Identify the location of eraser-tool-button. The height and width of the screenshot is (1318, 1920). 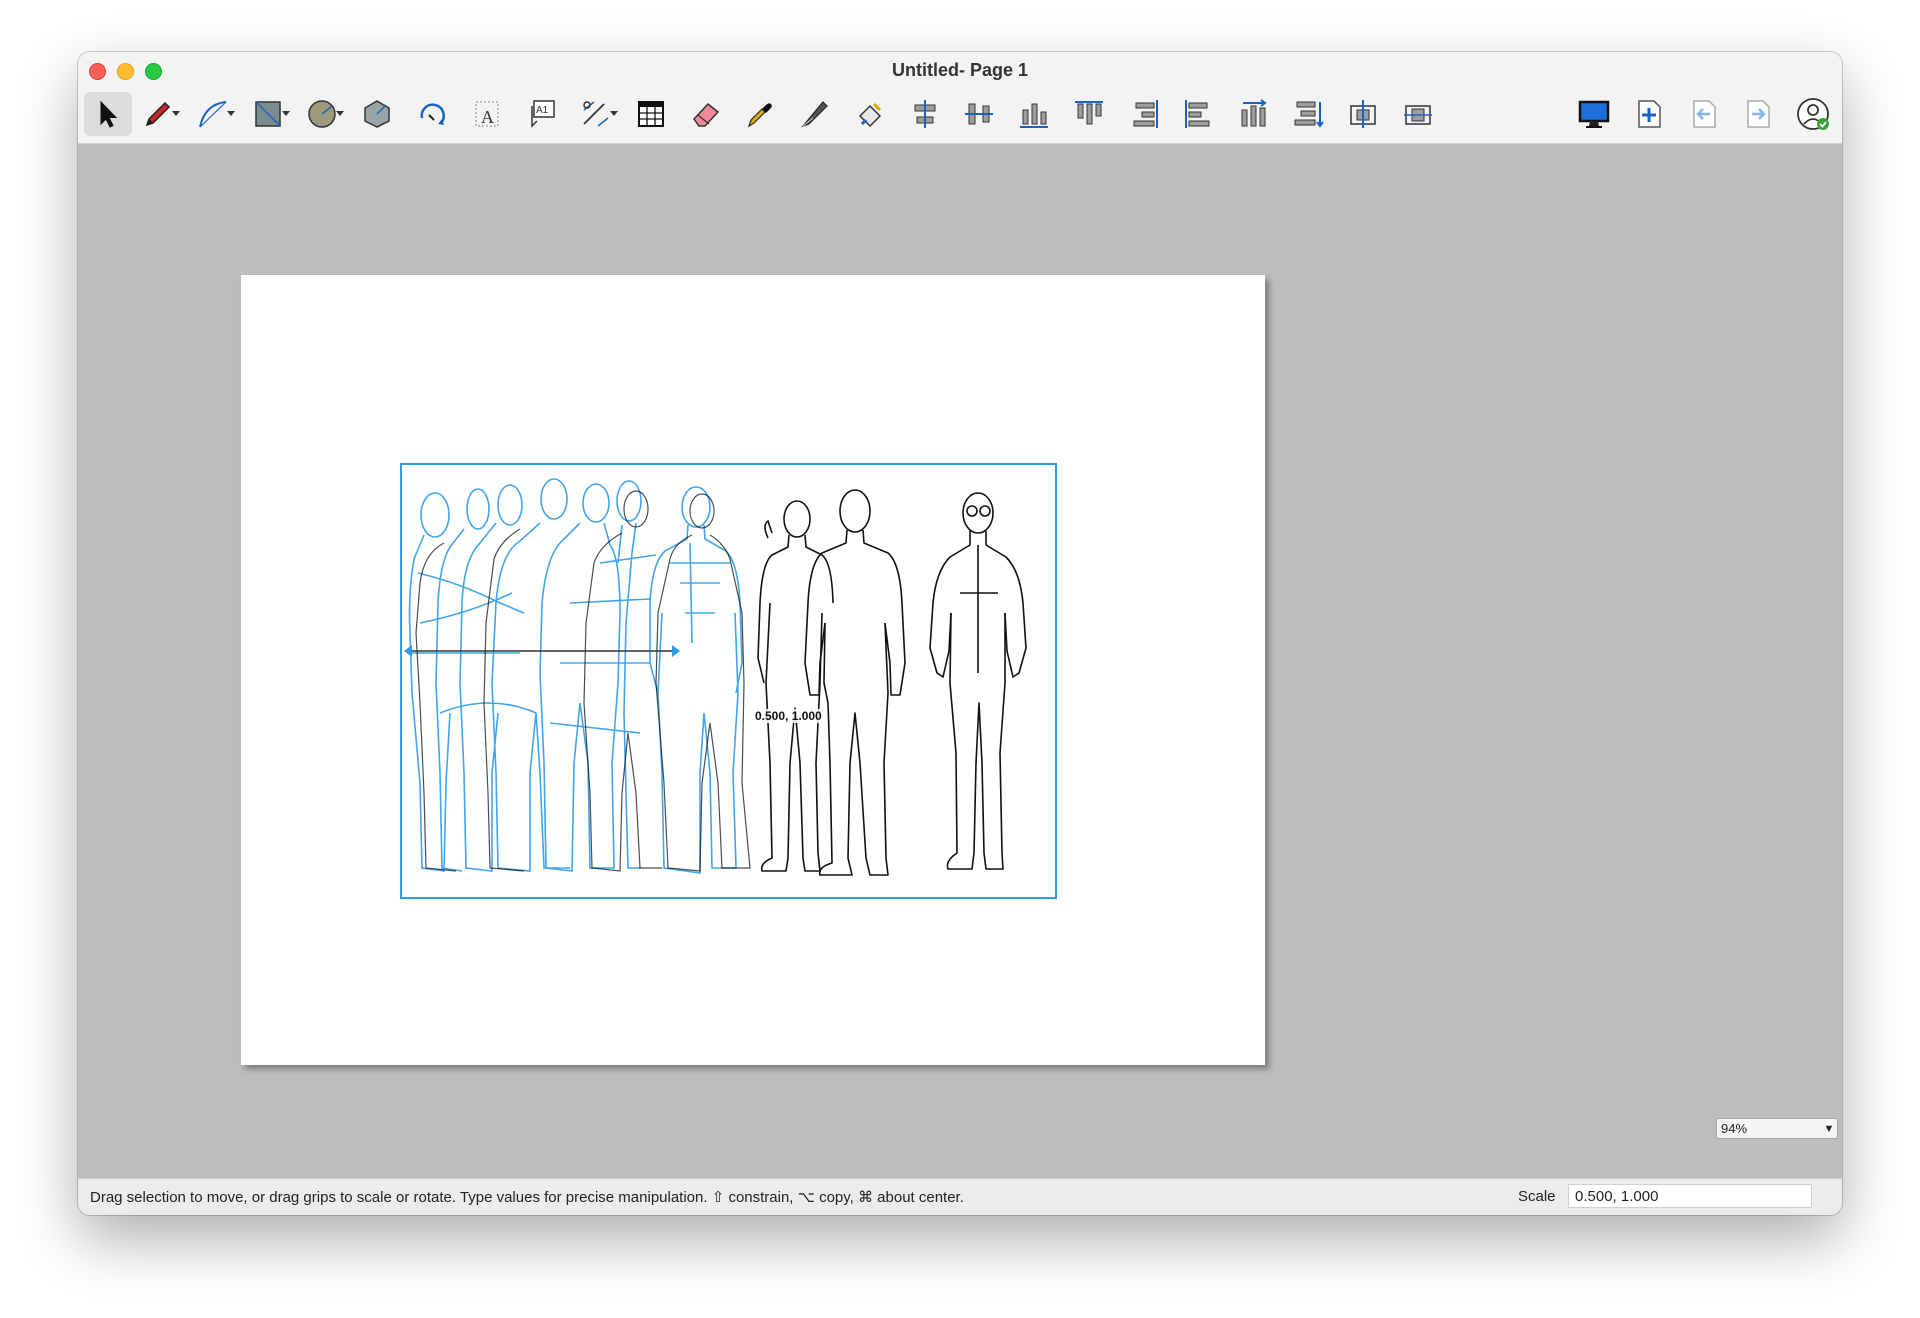
(706, 114).